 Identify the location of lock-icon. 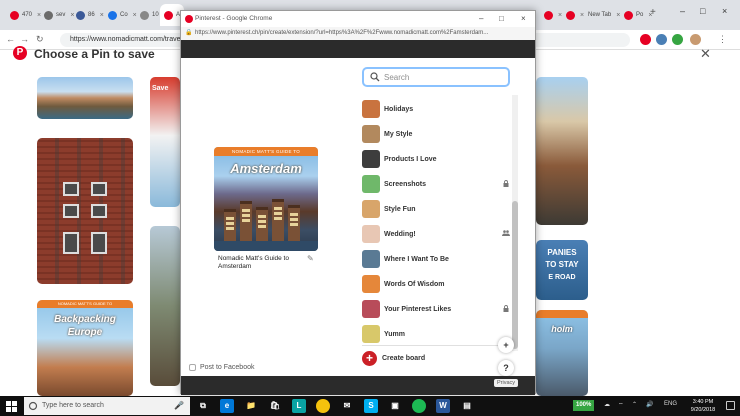
(506, 184).